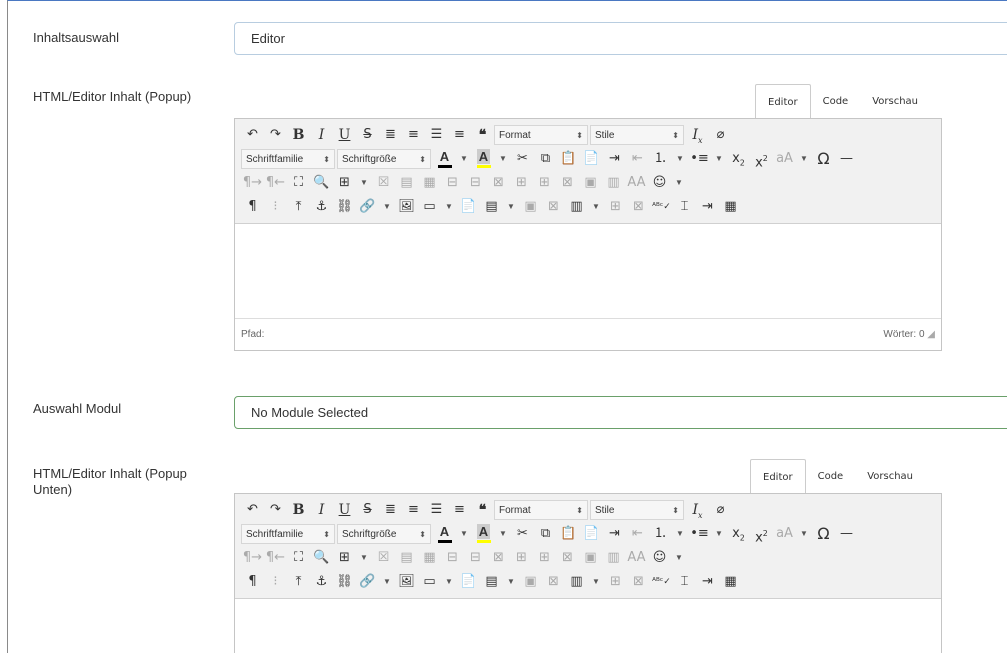 Image resolution: width=1007 pixels, height=653 pixels. Describe the element at coordinates (321, 207) in the screenshot. I see `anchor-icon: ⚓` at that location.